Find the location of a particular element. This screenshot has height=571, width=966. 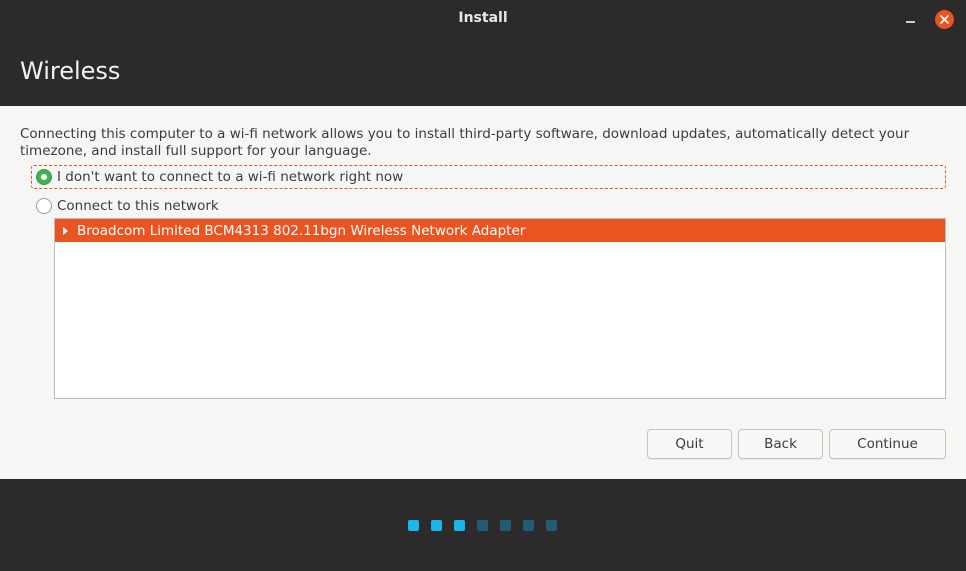

page-header: Wireless is located at coordinates (483, 71).